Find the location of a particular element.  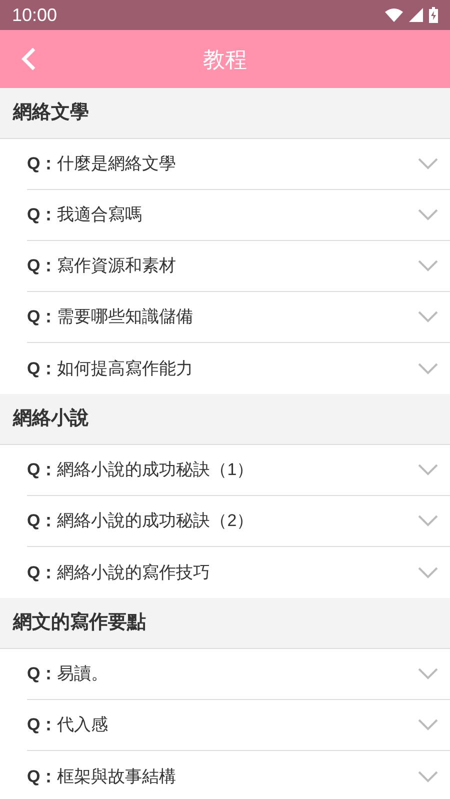

question-row: Q：易讀。 is located at coordinates (238, 674).